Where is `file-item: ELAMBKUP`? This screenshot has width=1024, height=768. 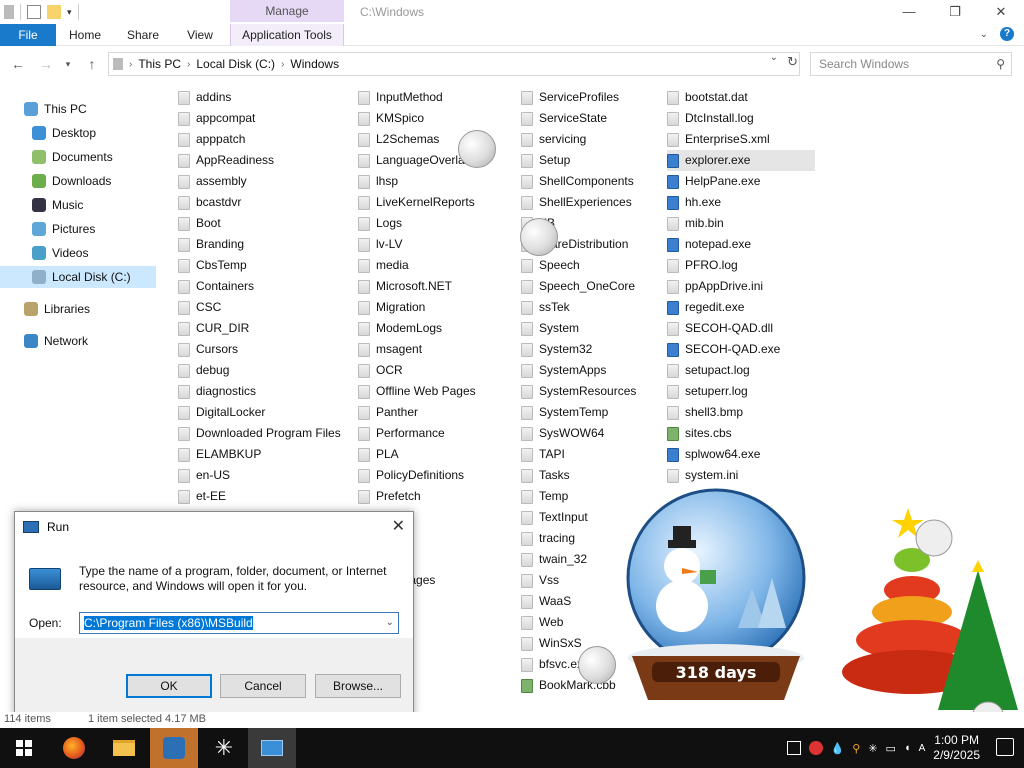
file-item: ELAMBKUP is located at coordinates (259, 454).